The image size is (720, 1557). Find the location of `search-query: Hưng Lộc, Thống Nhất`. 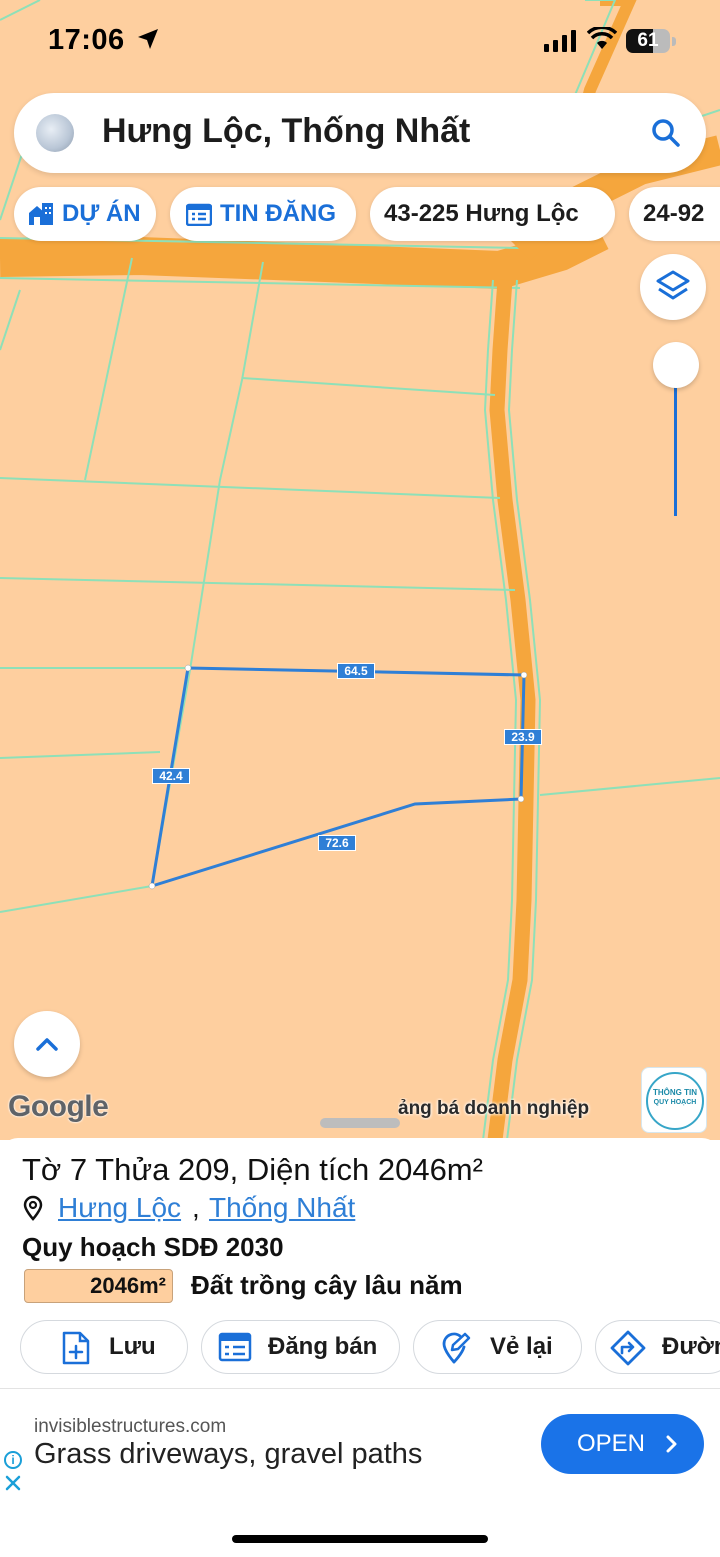

search-query: Hưng Lộc, Thống Nhất is located at coordinates (286, 131).